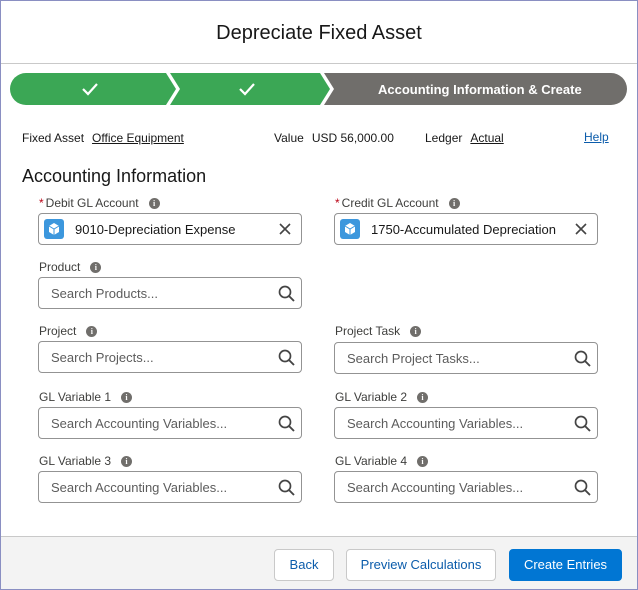  Describe the element at coordinates (486, 138) in the screenshot. I see `ledger-link: Actual` at that location.